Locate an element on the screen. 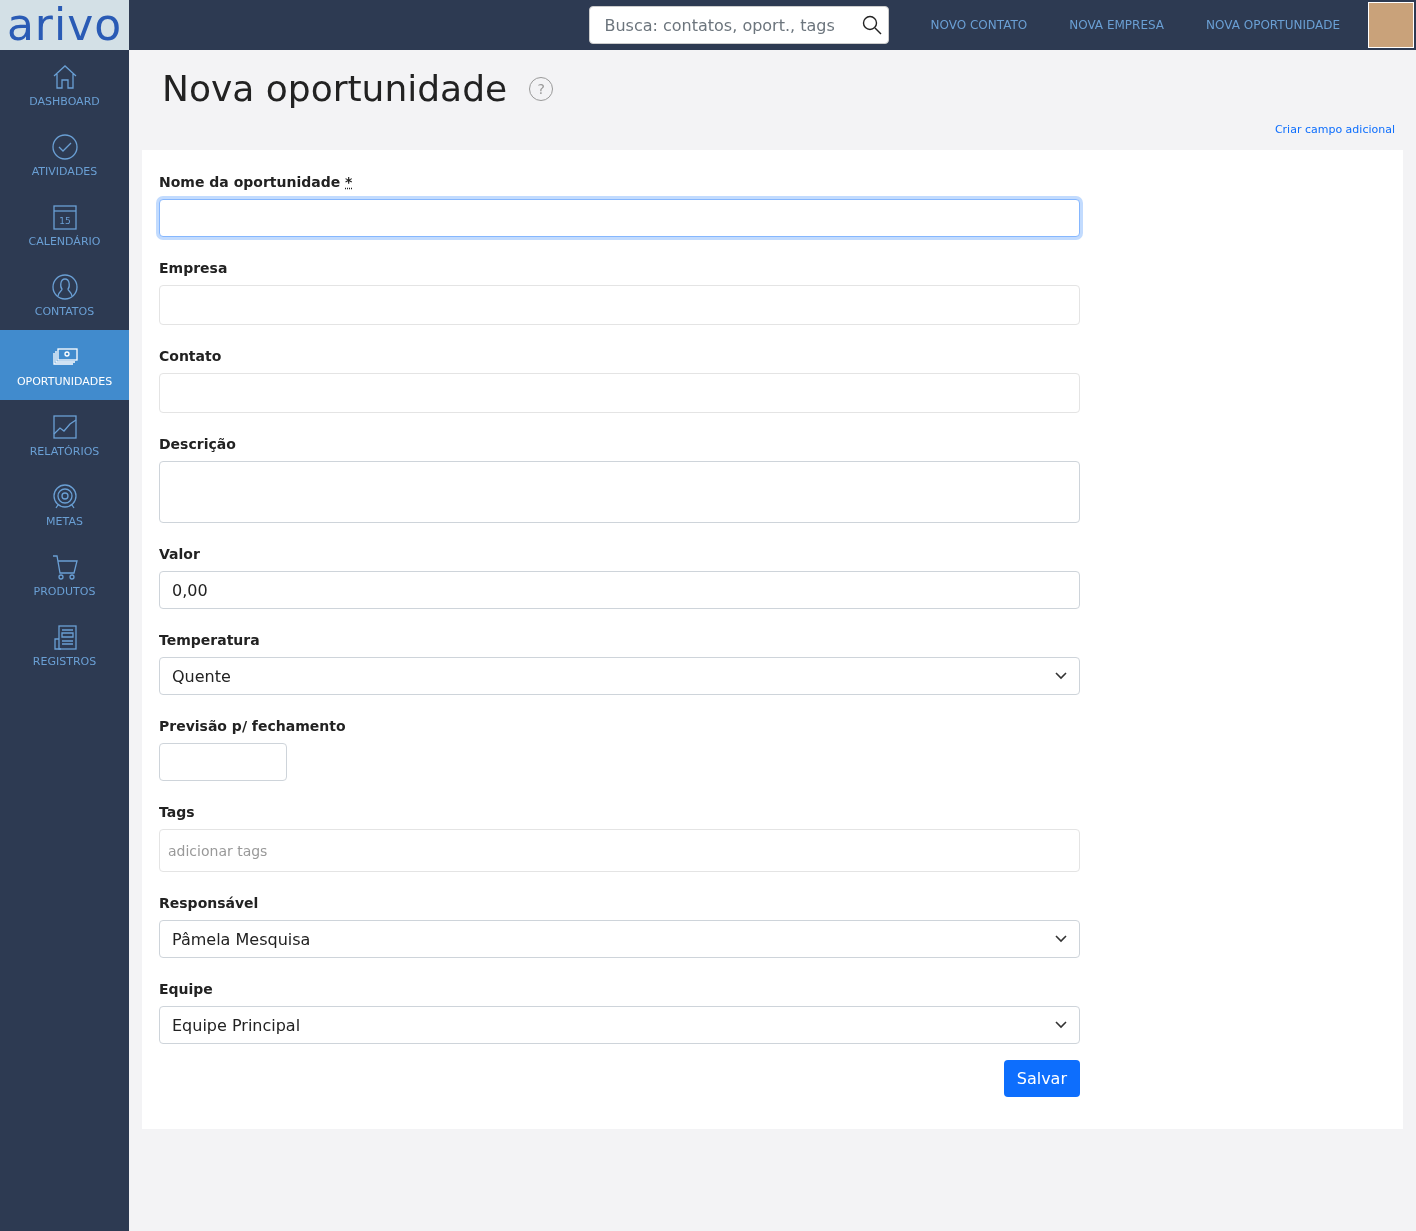 The width and height of the screenshot is (1416, 1231). field-label: Responsável is located at coordinates (209, 903).